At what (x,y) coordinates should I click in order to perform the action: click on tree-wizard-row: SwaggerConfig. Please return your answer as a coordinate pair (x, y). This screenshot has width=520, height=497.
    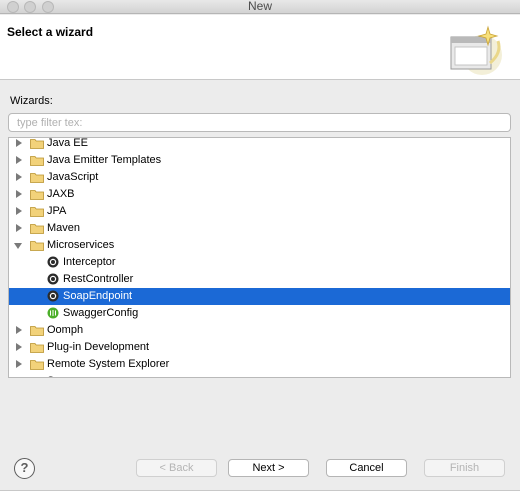
    Looking at the image, I should click on (259, 313).